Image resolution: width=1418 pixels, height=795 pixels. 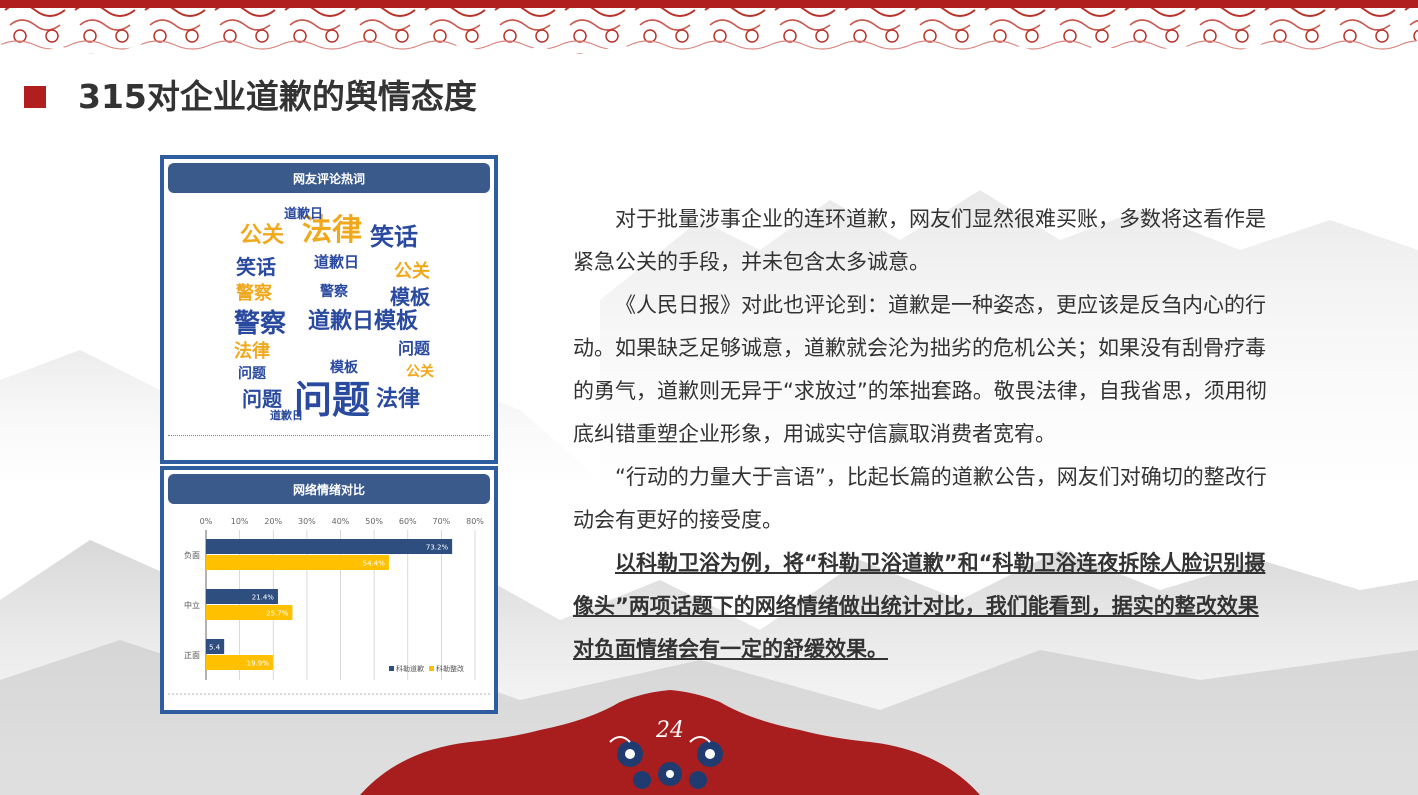 I want to click on category-label: 正面, so click(x=192, y=655).